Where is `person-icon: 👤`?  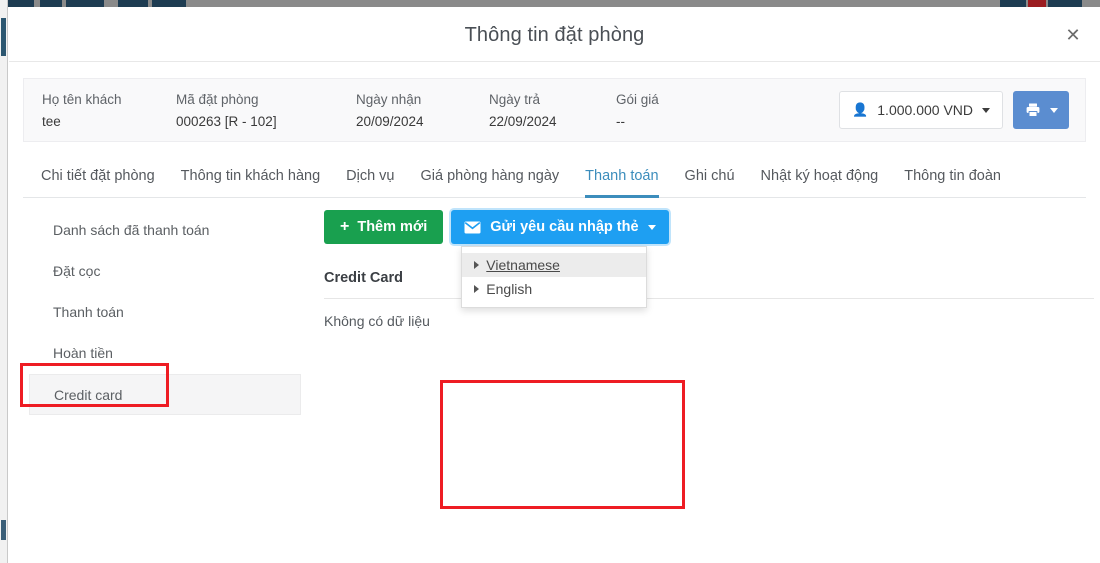
person-icon: 👤 is located at coordinates (860, 109).